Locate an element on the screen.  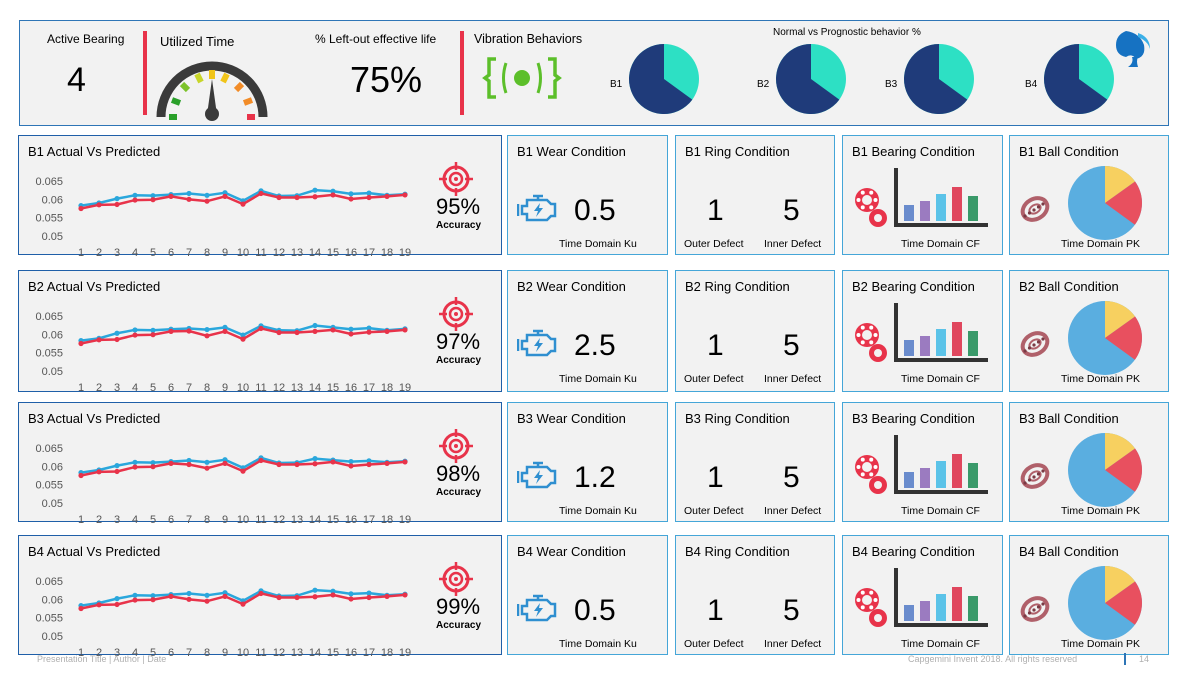
pie-label: B2 is located at coordinates (763, 84).